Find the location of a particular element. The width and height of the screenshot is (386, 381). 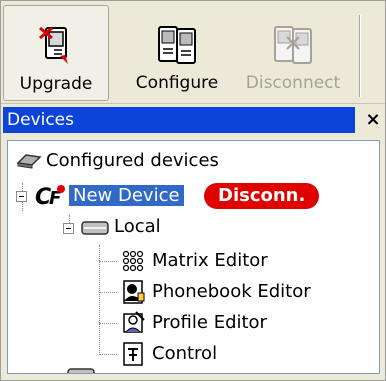

tree-item-matrix-editor: Matrix Editor is located at coordinates (210, 261).